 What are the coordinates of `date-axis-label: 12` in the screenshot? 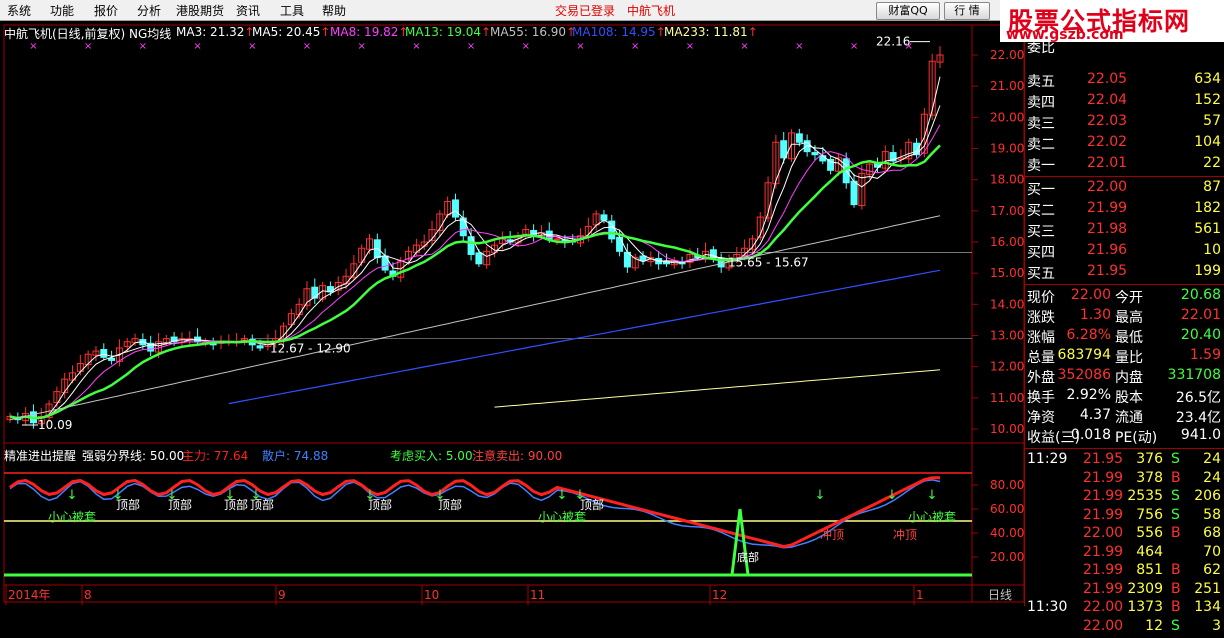 It's located at (719, 595).